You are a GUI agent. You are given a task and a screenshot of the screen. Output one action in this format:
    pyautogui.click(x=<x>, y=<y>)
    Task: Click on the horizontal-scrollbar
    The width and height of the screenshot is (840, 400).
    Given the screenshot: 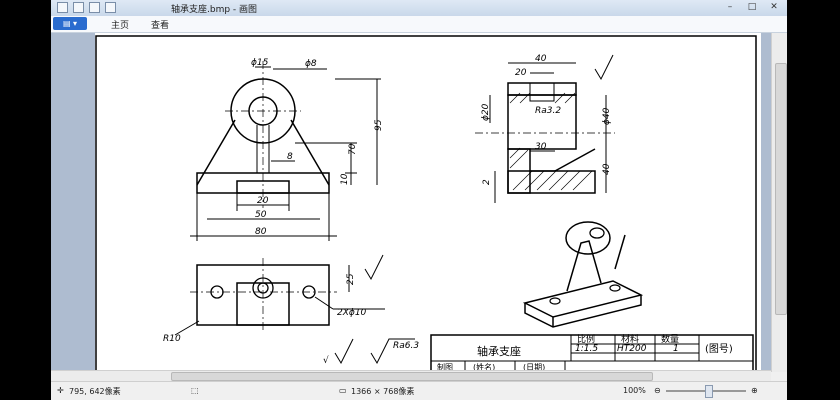 What is the action you would take?
    pyautogui.click(x=411, y=375)
    